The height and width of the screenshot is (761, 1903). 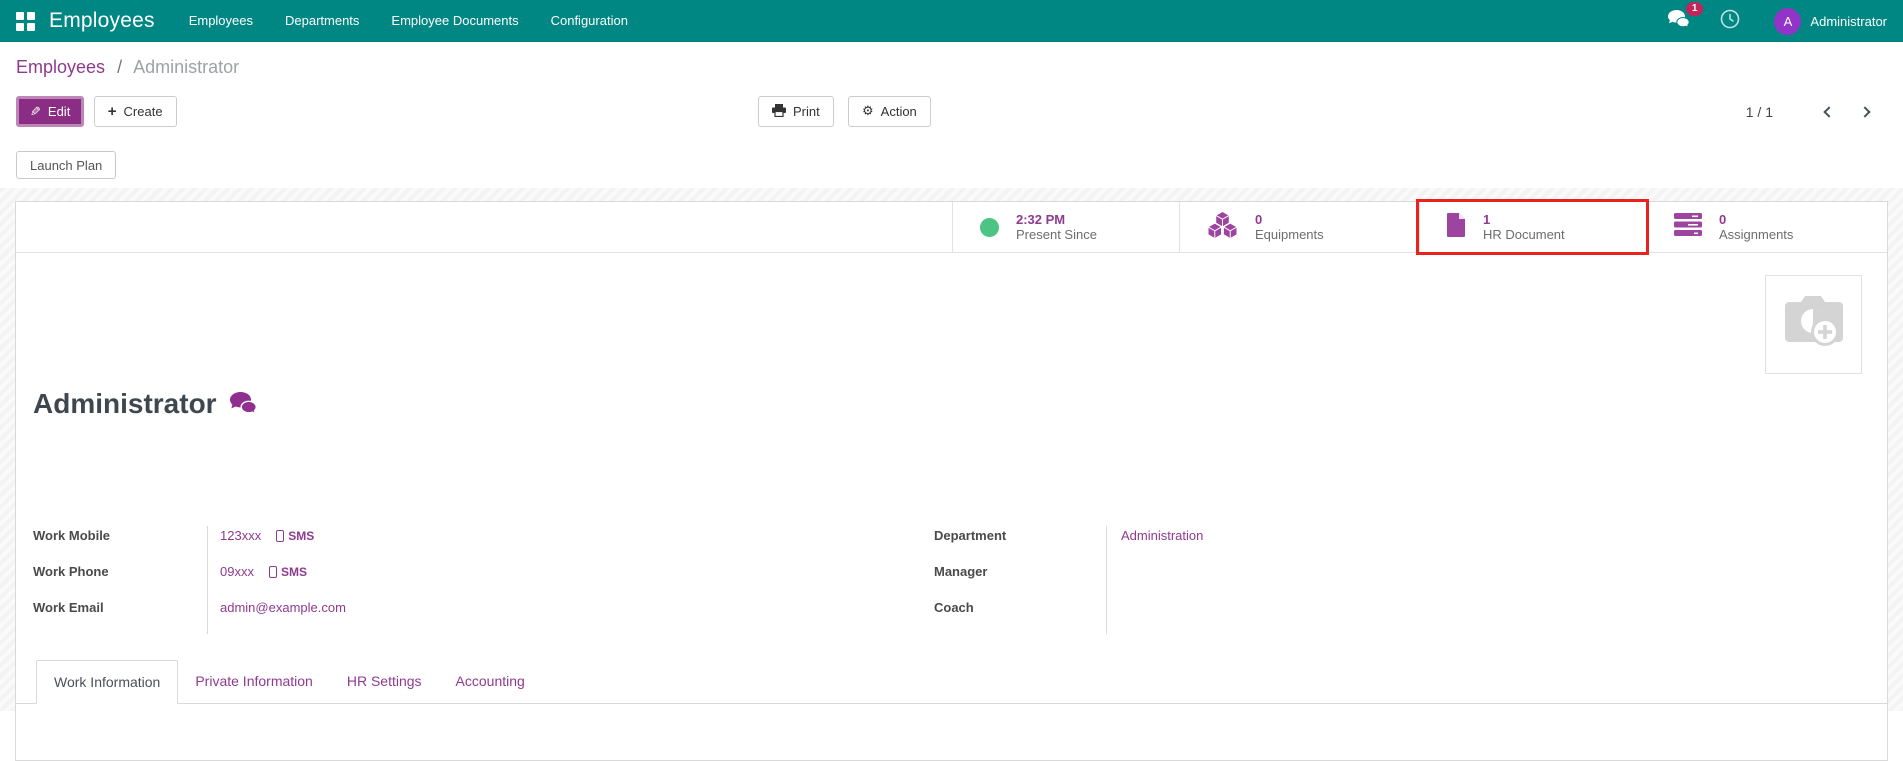 What do you see at coordinates (889, 111) in the screenshot?
I see `action-button: ⚙ Action` at bounding box center [889, 111].